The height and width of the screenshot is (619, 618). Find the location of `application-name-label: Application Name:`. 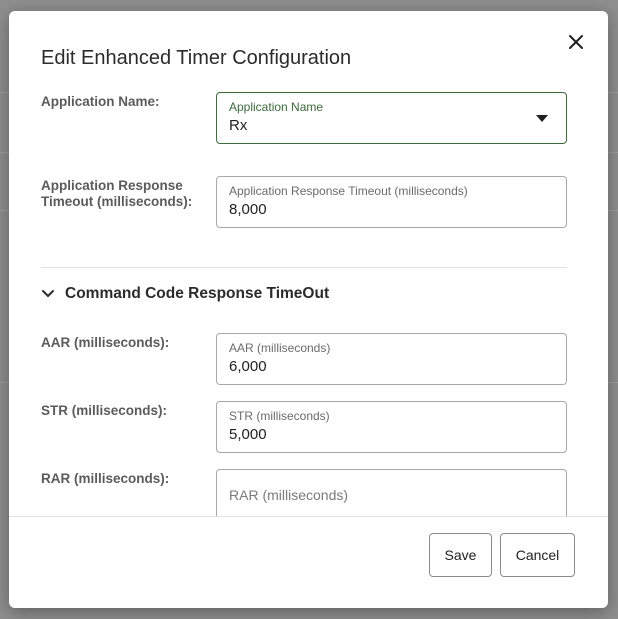

application-name-label: Application Name: is located at coordinates (100, 101).